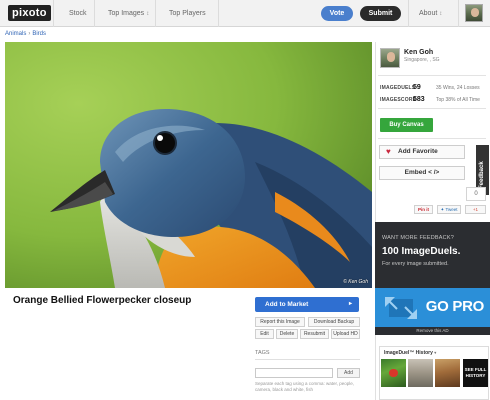  Describe the element at coordinates (423, 209) in the screenshot. I see `pin-it-button: Pin it` at that location.